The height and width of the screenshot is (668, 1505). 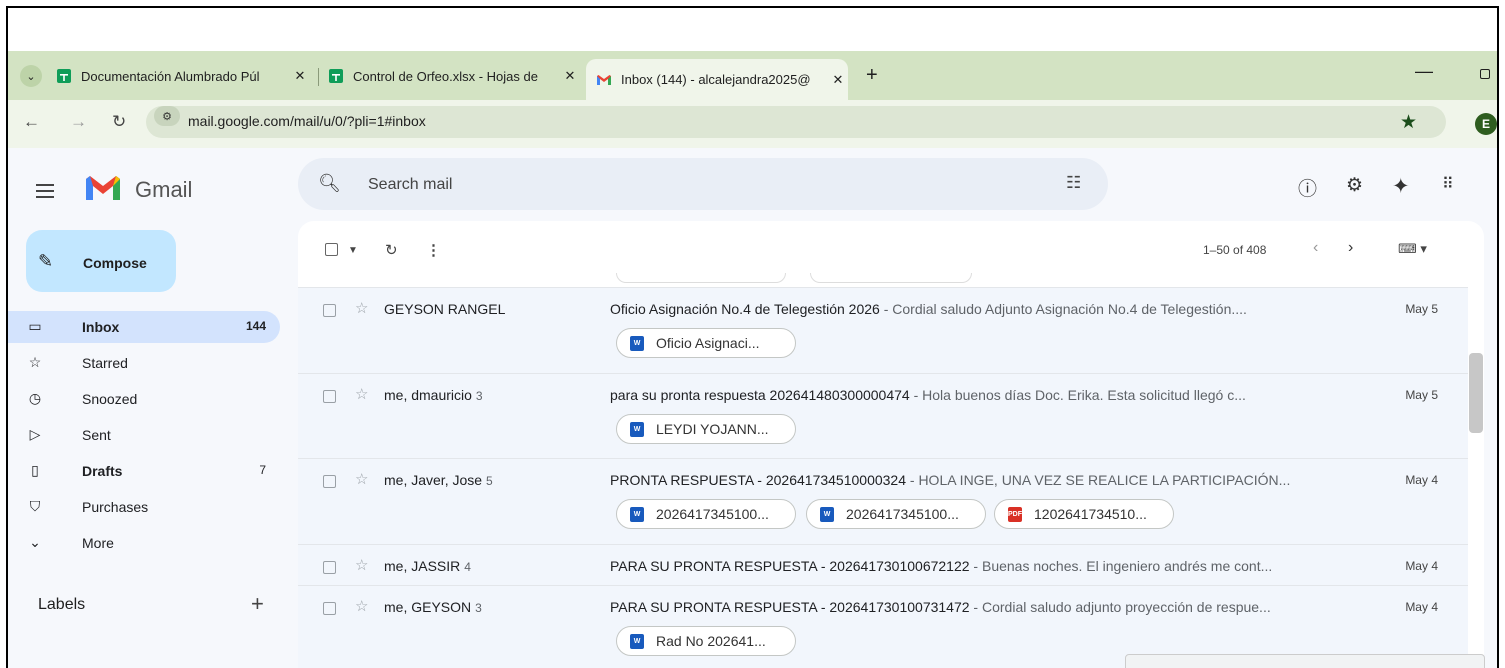 What do you see at coordinates (1073, 183) in the screenshot?
I see `search-options-icon: ☷` at bounding box center [1073, 183].